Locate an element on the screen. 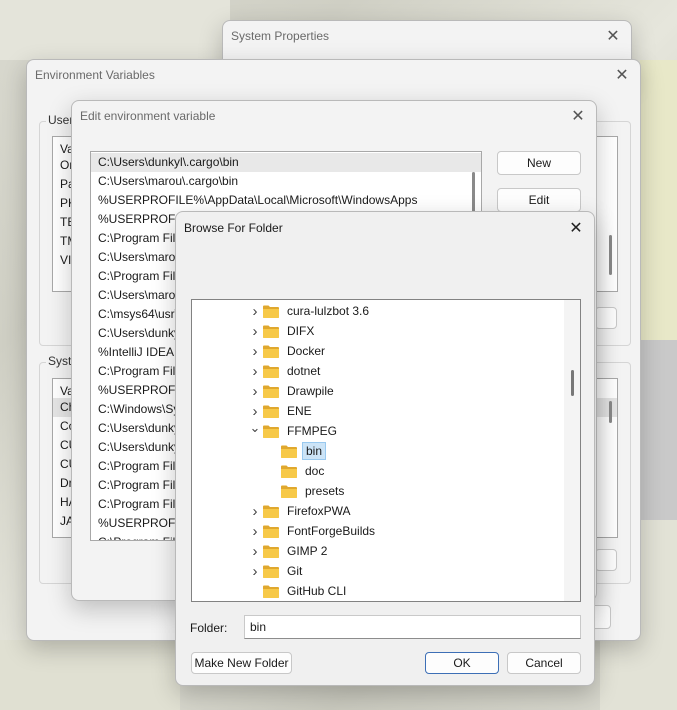 This screenshot has height=710, width=677. edit-env-titlebar: Edit environment variable is located at coordinates (334, 116).